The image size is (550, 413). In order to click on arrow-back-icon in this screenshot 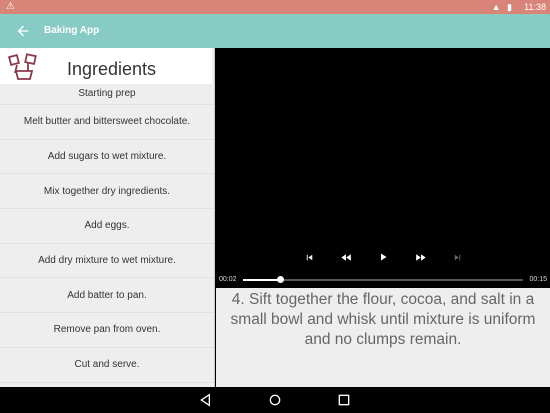, I will do `click(23, 31)`.